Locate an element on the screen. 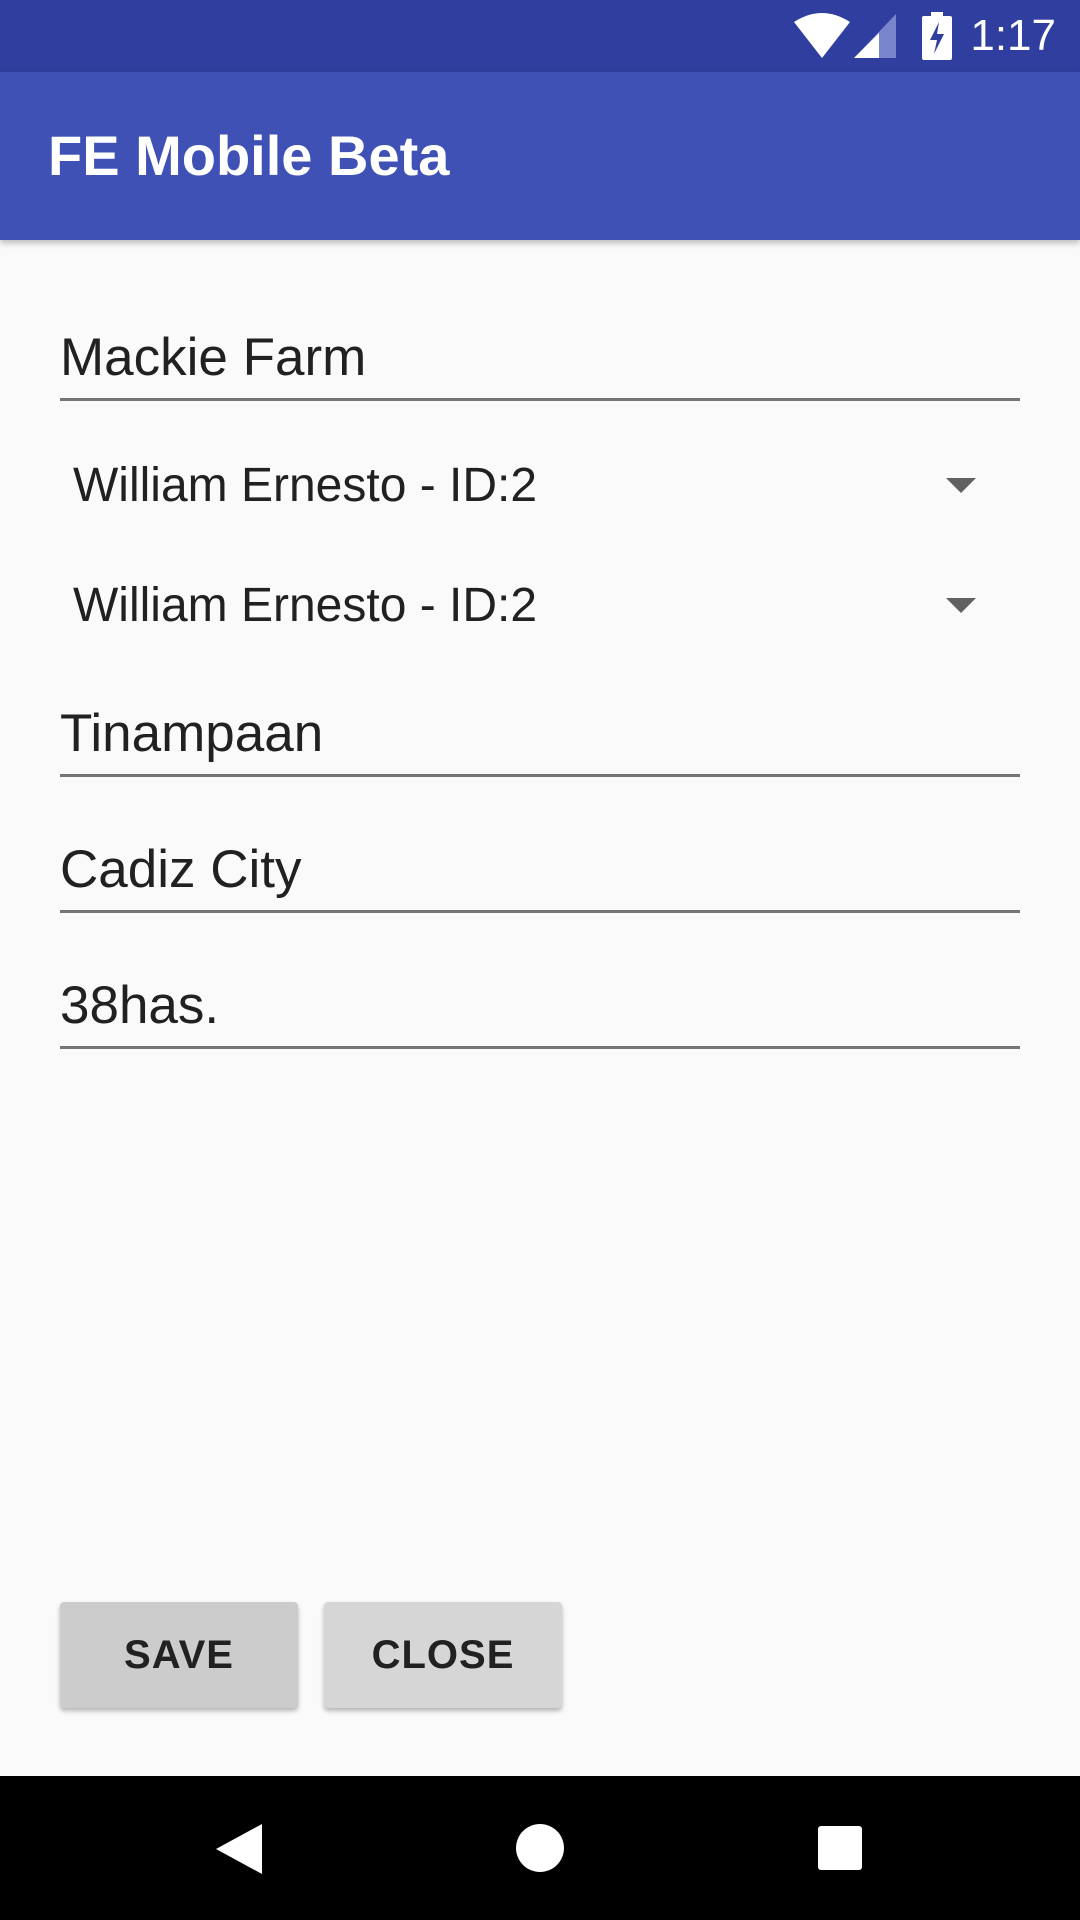  app-bar: FE Mobile Beta is located at coordinates (540, 156).